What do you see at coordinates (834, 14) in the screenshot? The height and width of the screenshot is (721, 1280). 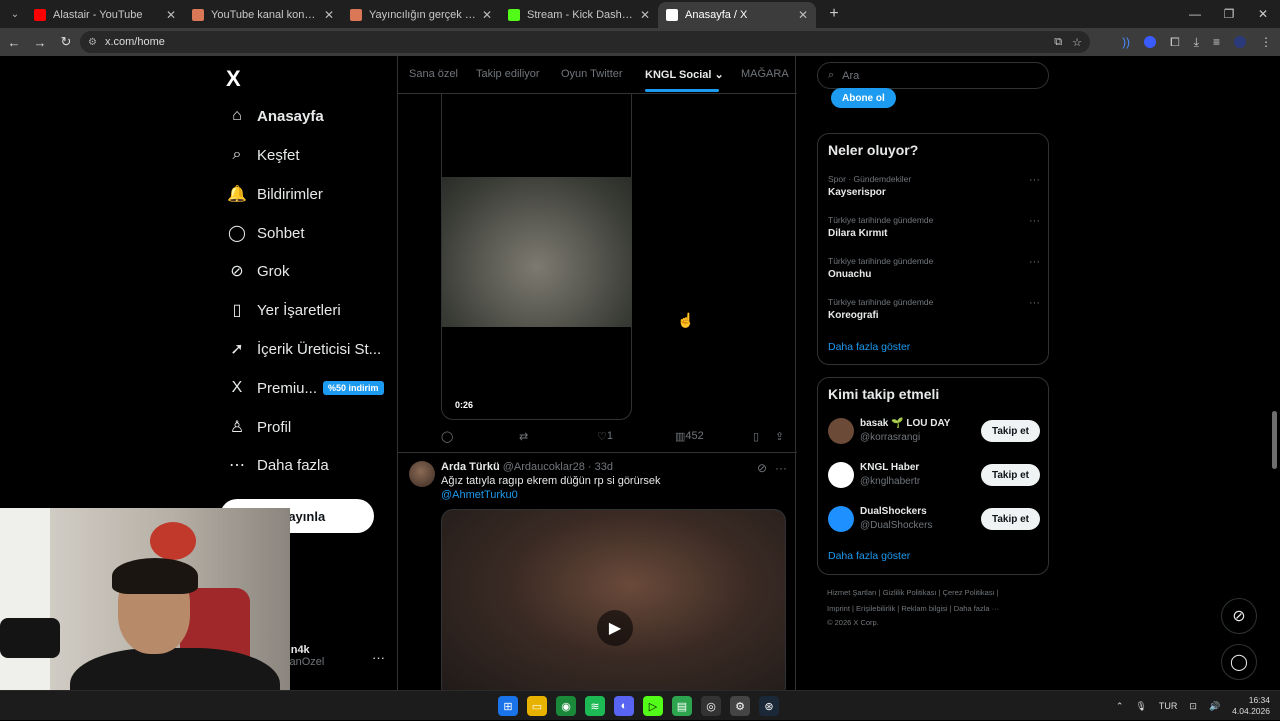 I see `new-tab-button: +` at bounding box center [834, 14].